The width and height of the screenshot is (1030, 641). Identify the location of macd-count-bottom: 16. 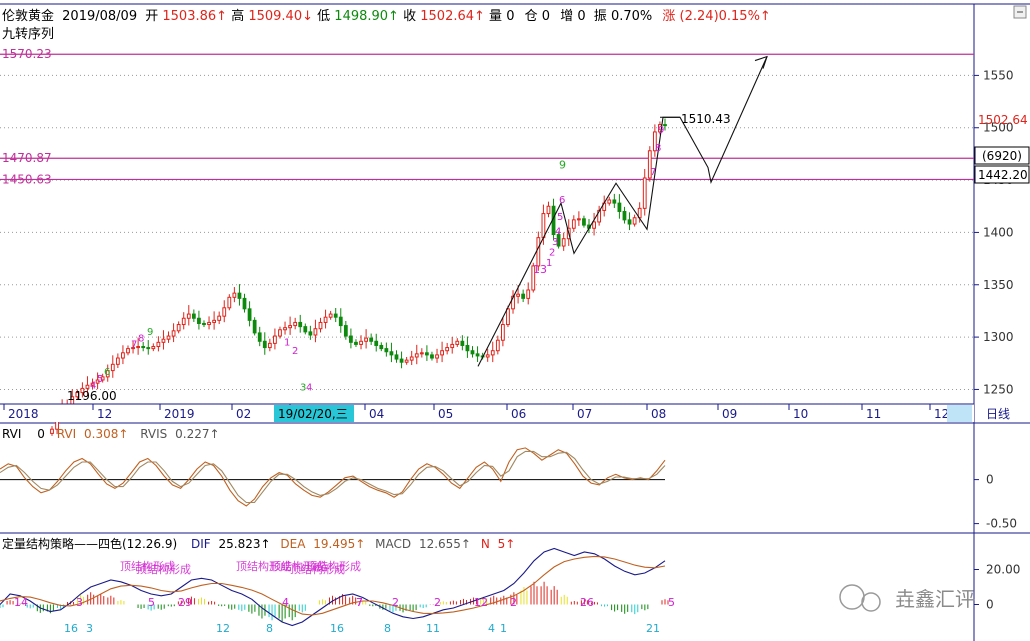
(71, 628).